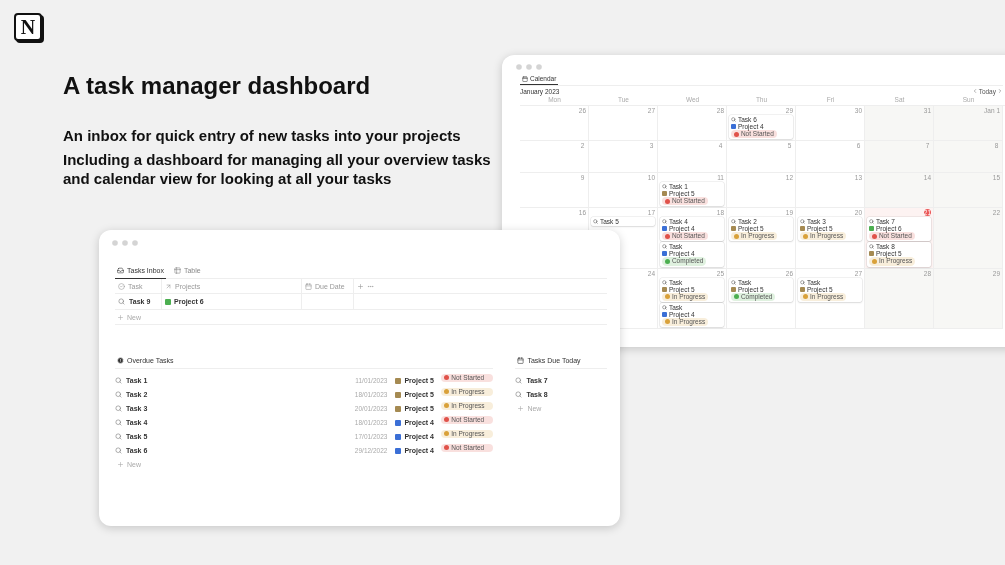  What do you see at coordinates (120, 360) in the screenshot?
I see `alert-icon` at bounding box center [120, 360].